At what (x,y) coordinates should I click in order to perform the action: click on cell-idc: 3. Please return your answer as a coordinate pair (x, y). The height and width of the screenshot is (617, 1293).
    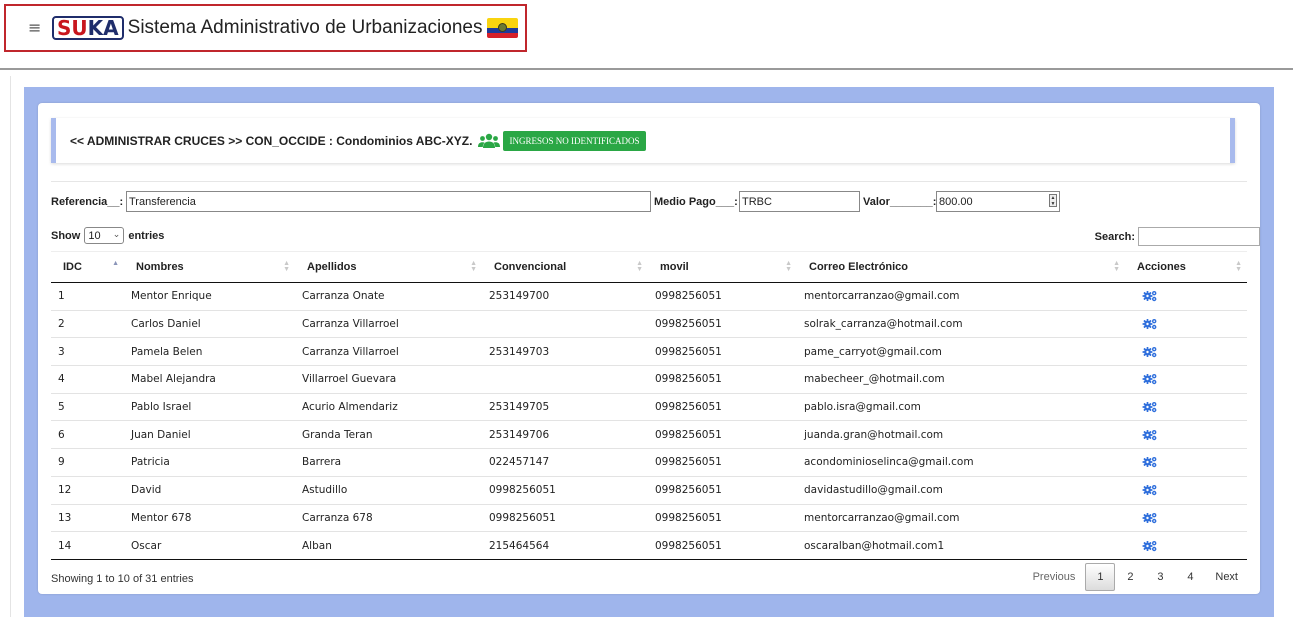
    Looking at the image, I should click on (87, 352).